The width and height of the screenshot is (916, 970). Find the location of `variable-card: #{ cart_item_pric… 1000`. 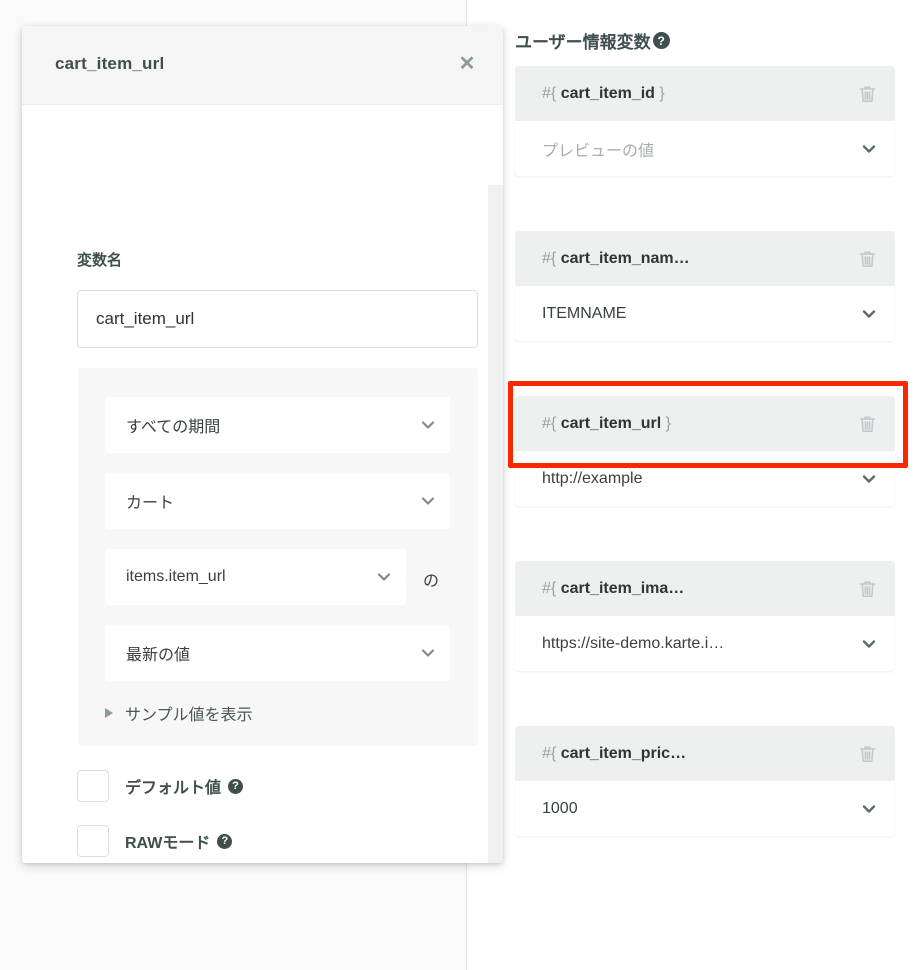

variable-card: #{ cart_item_pric… 1000 is located at coordinates (705, 781).